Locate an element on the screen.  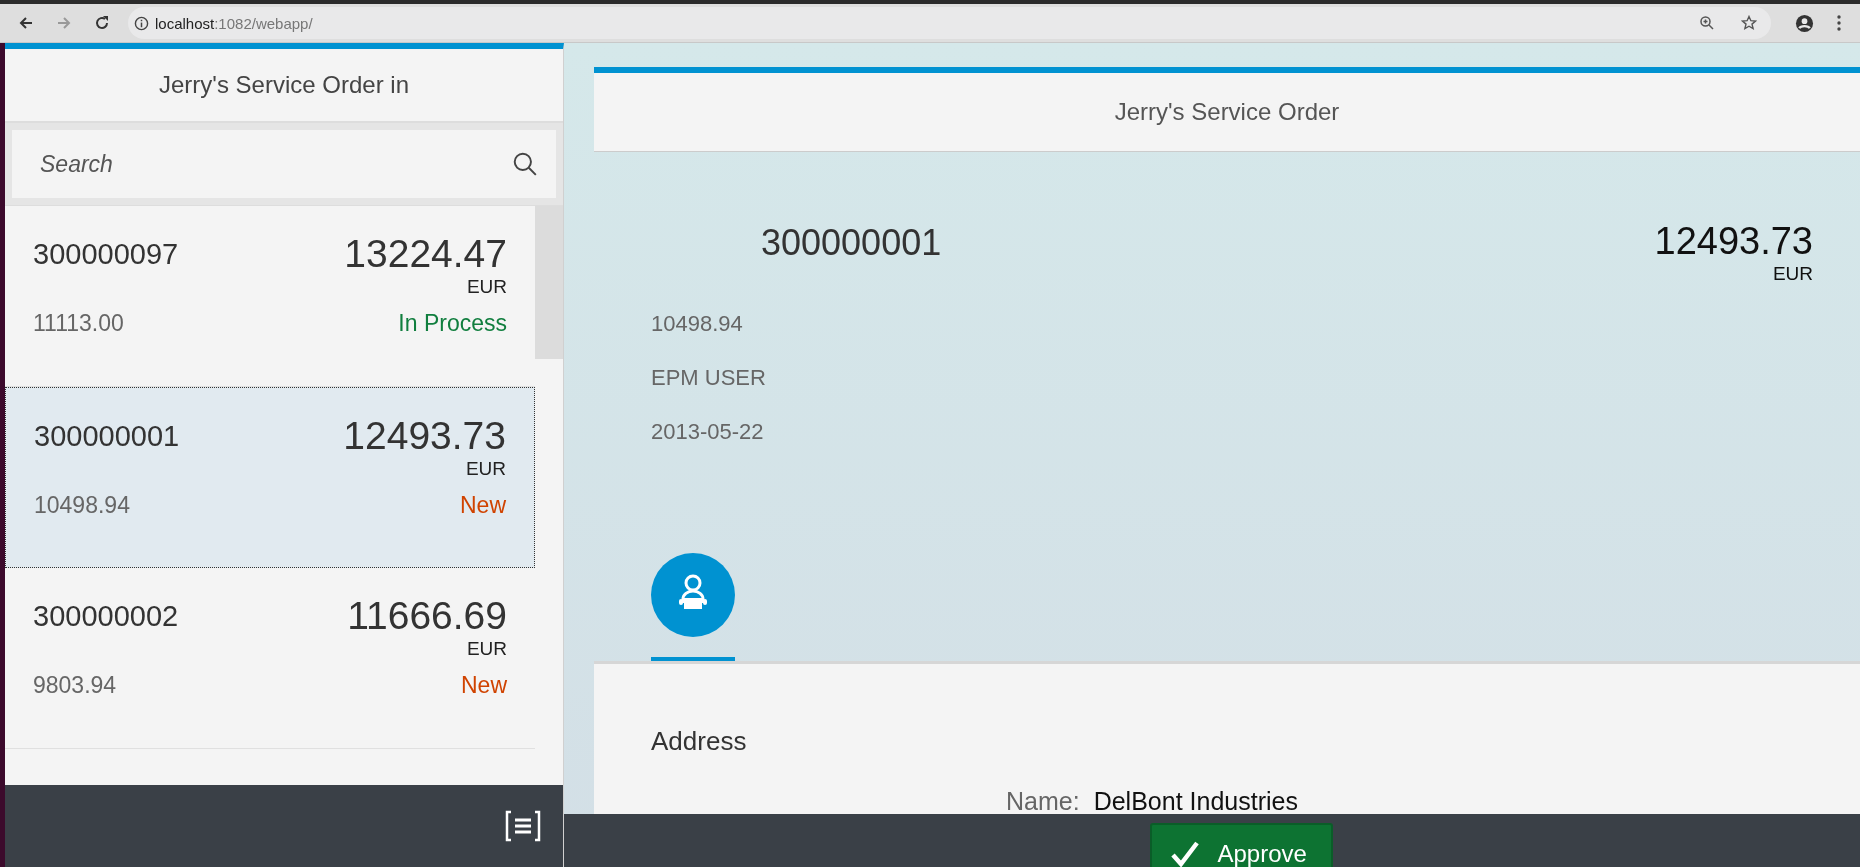
detail-title: Jerry's Service Order is located at coordinates (1227, 112).